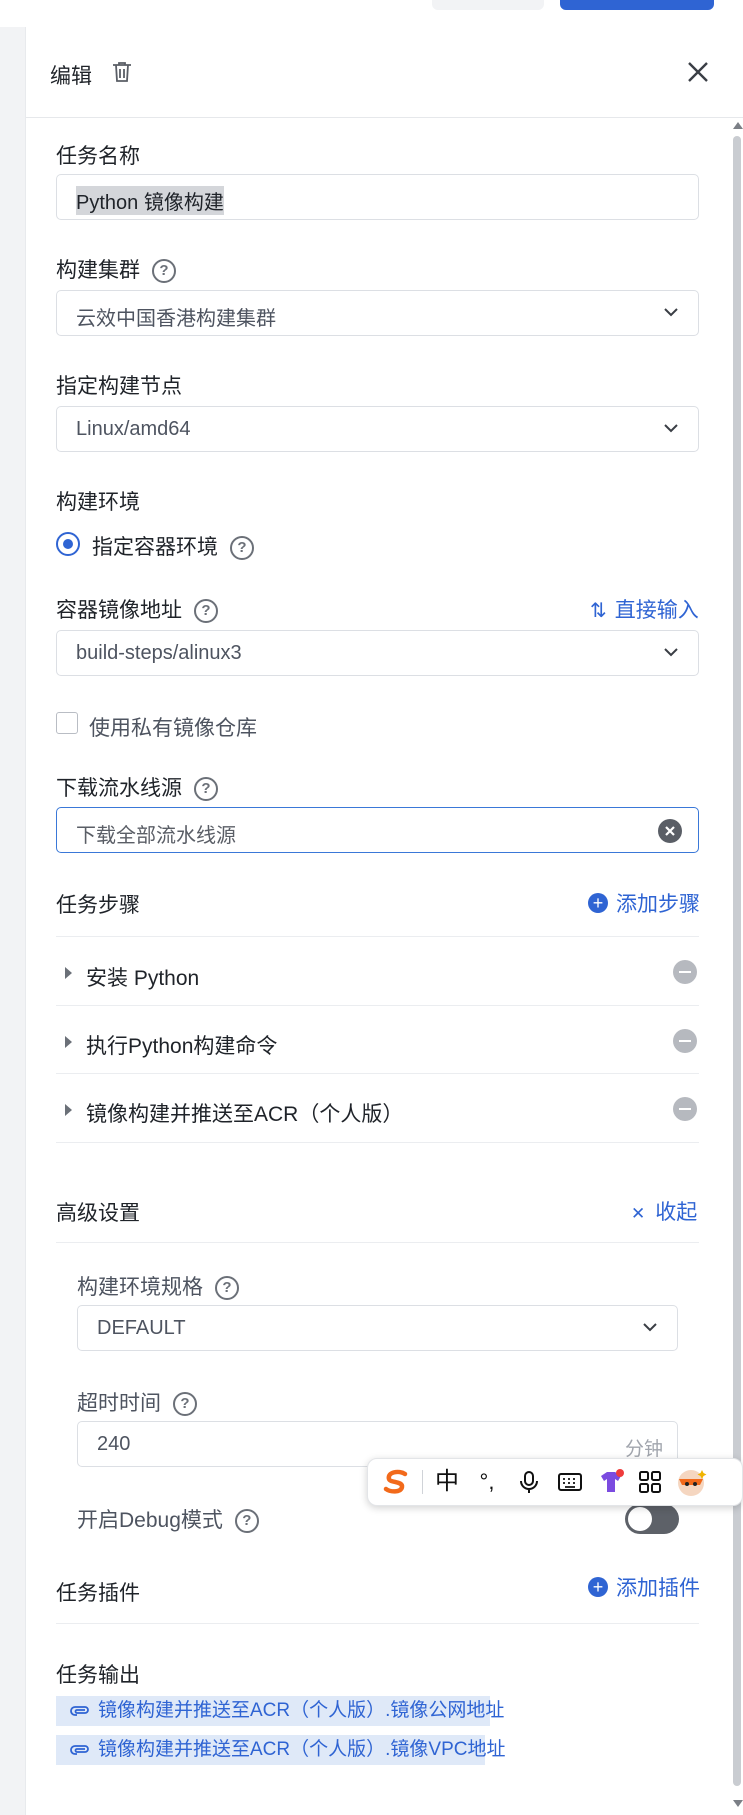 The height and width of the screenshot is (1815, 743). I want to click on step-item: 安装 Python, so click(142, 977).